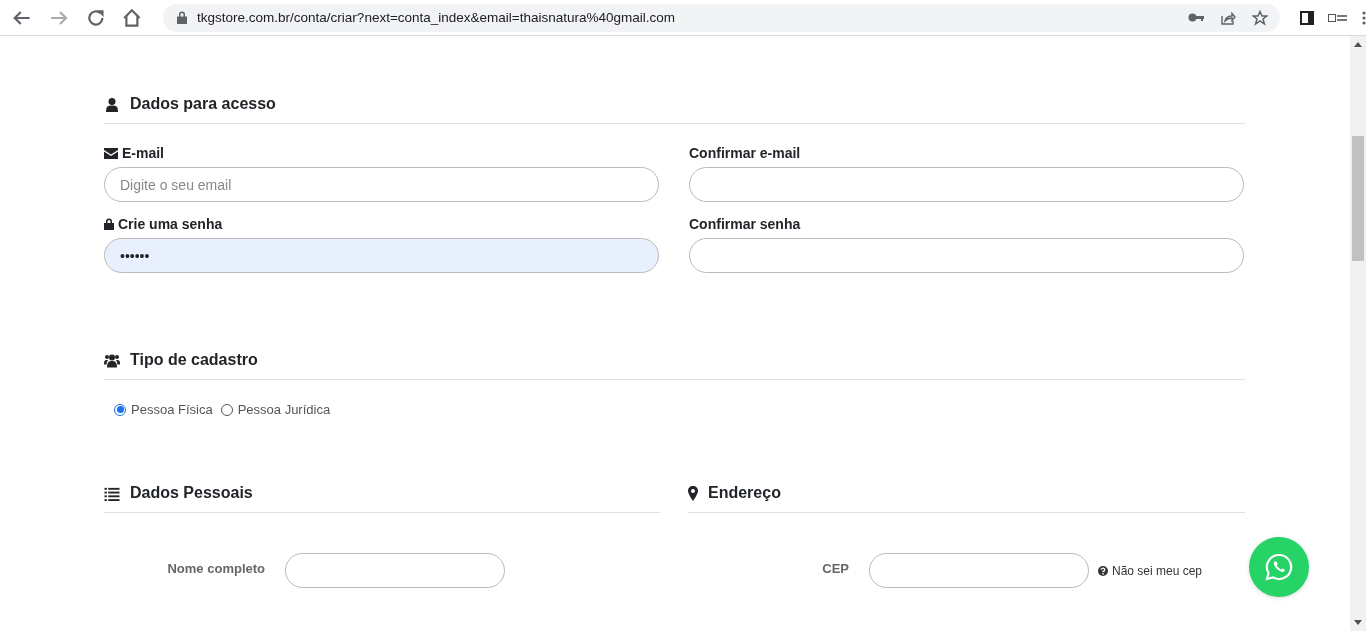 The width and height of the screenshot is (1366, 631). Describe the element at coordinates (381, 184) in the screenshot. I see `input-field: Digite o seu email` at that location.